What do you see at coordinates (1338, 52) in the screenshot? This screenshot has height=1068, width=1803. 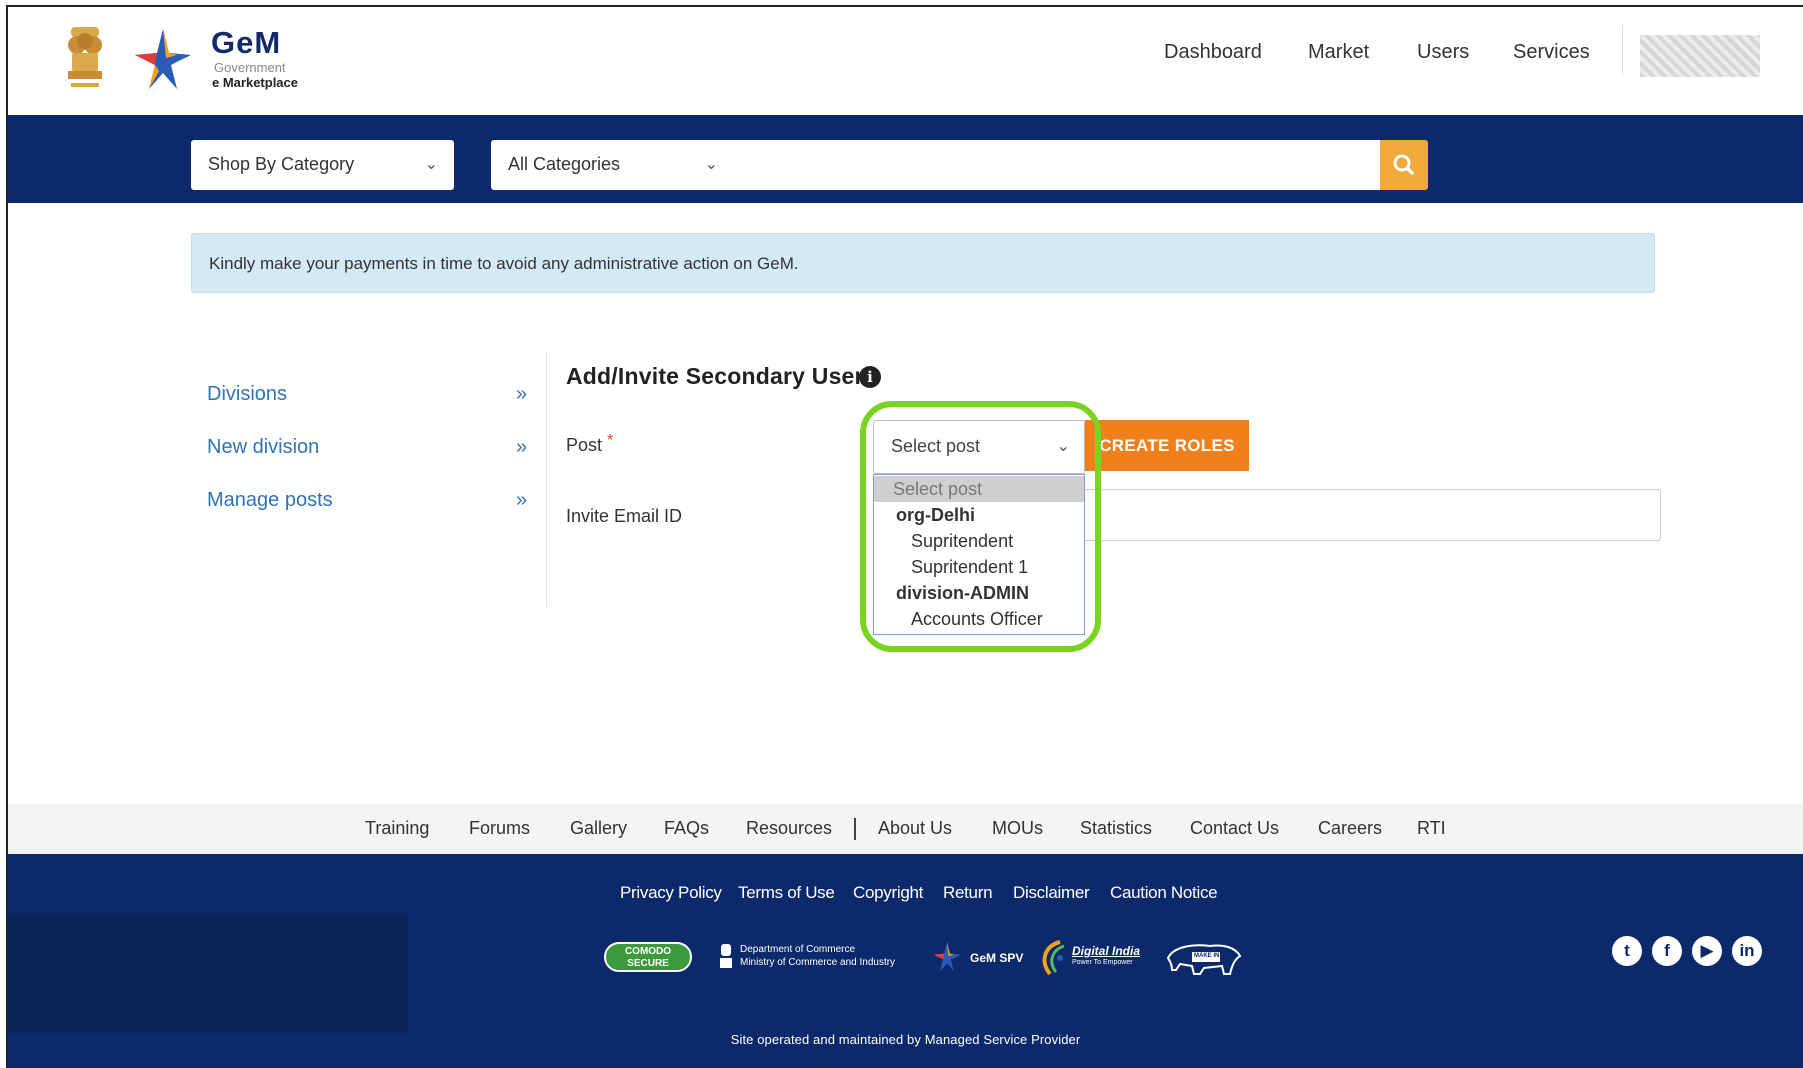 I see `nav-market: Market` at bounding box center [1338, 52].